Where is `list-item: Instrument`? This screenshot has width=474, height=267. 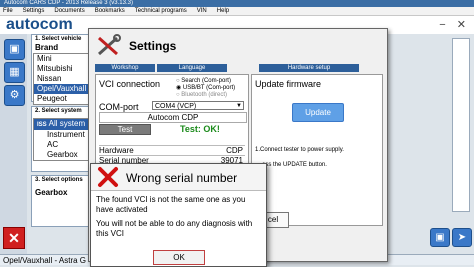 list-item: Instrument is located at coordinates (63, 135).